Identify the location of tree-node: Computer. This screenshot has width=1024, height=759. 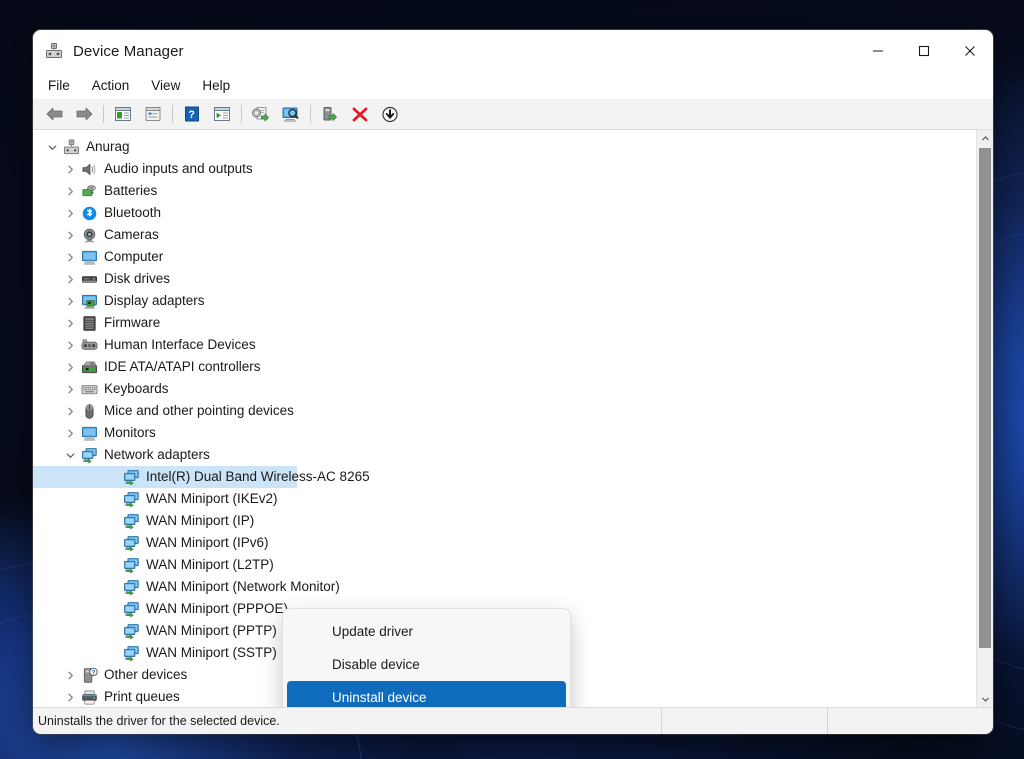
(504, 257).